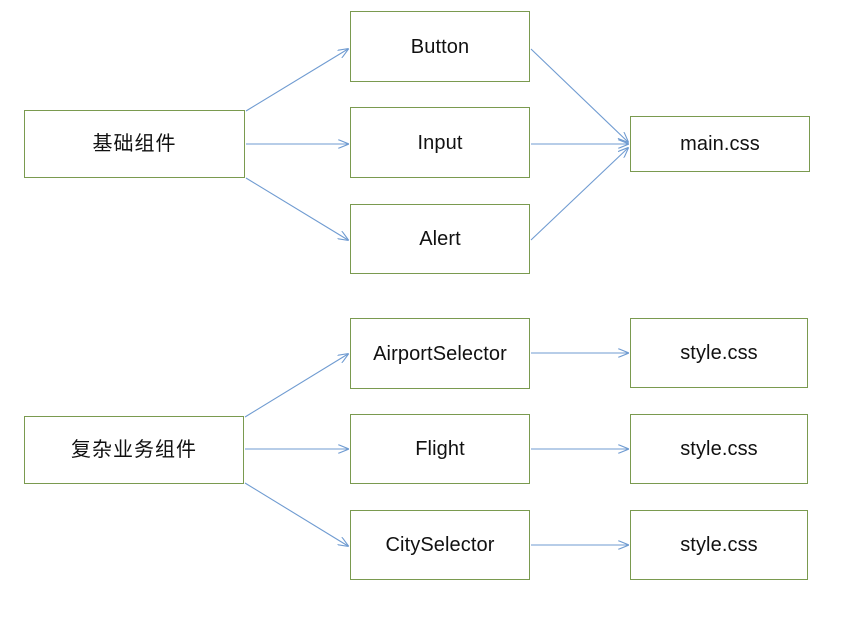 The width and height of the screenshot is (855, 628). I want to click on edge-button-to-main-css, so click(579, 95).